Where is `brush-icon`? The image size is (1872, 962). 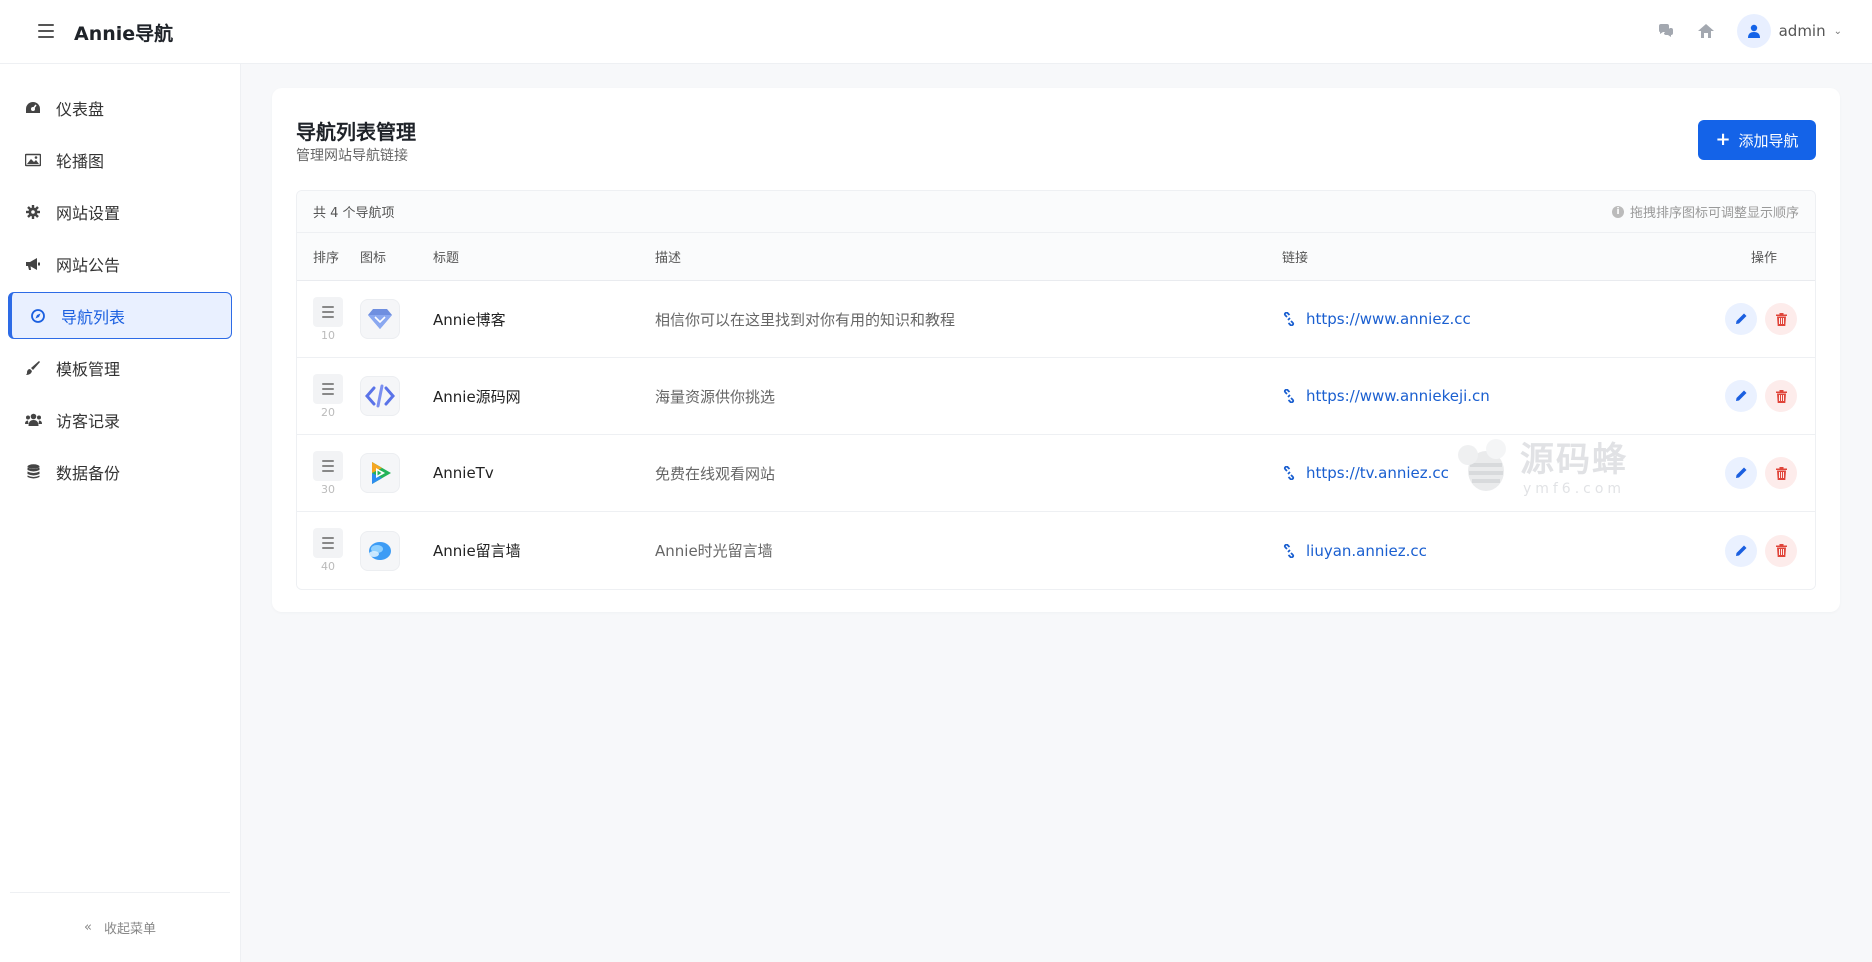 brush-icon is located at coordinates (33, 368).